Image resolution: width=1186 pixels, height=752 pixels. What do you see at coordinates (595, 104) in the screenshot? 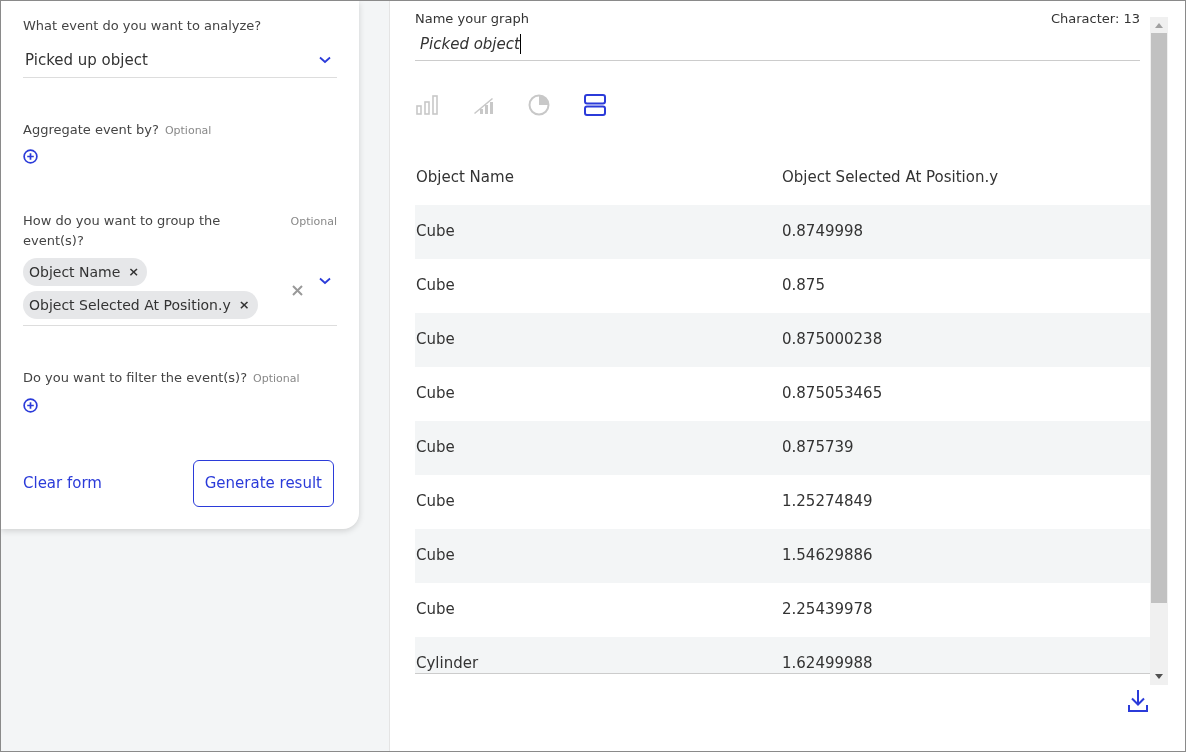
I see `rows-icon` at bounding box center [595, 104].